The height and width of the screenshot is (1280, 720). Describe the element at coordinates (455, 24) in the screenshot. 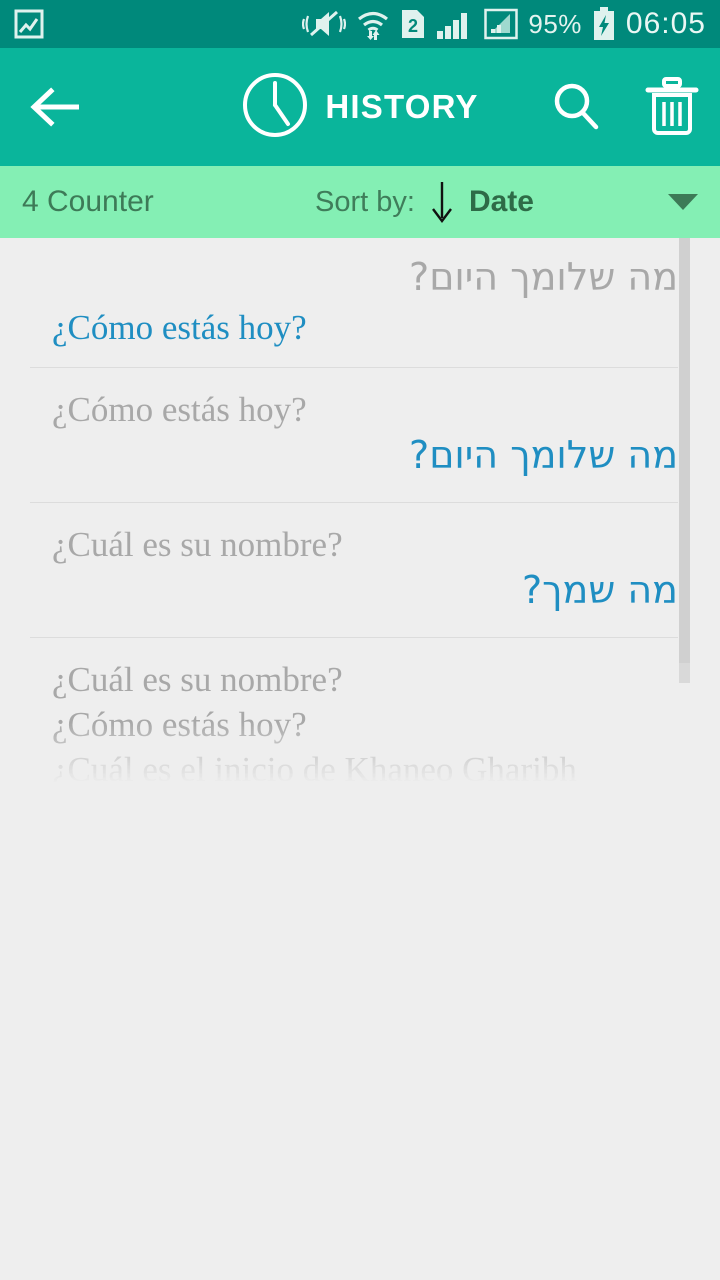

I see `signal-icon` at that location.